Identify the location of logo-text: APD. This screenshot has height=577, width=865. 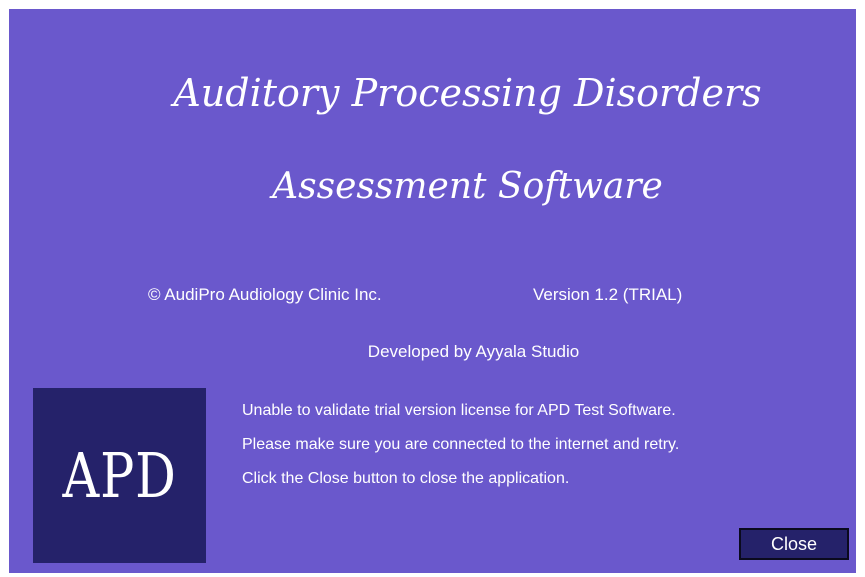
(119, 475).